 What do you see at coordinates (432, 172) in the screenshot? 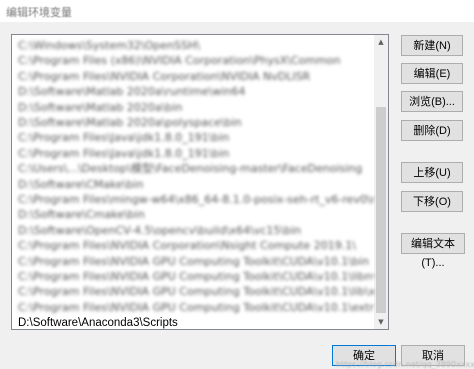
I see `move-up-button: 上移(U)` at bounding box center [432, 172].